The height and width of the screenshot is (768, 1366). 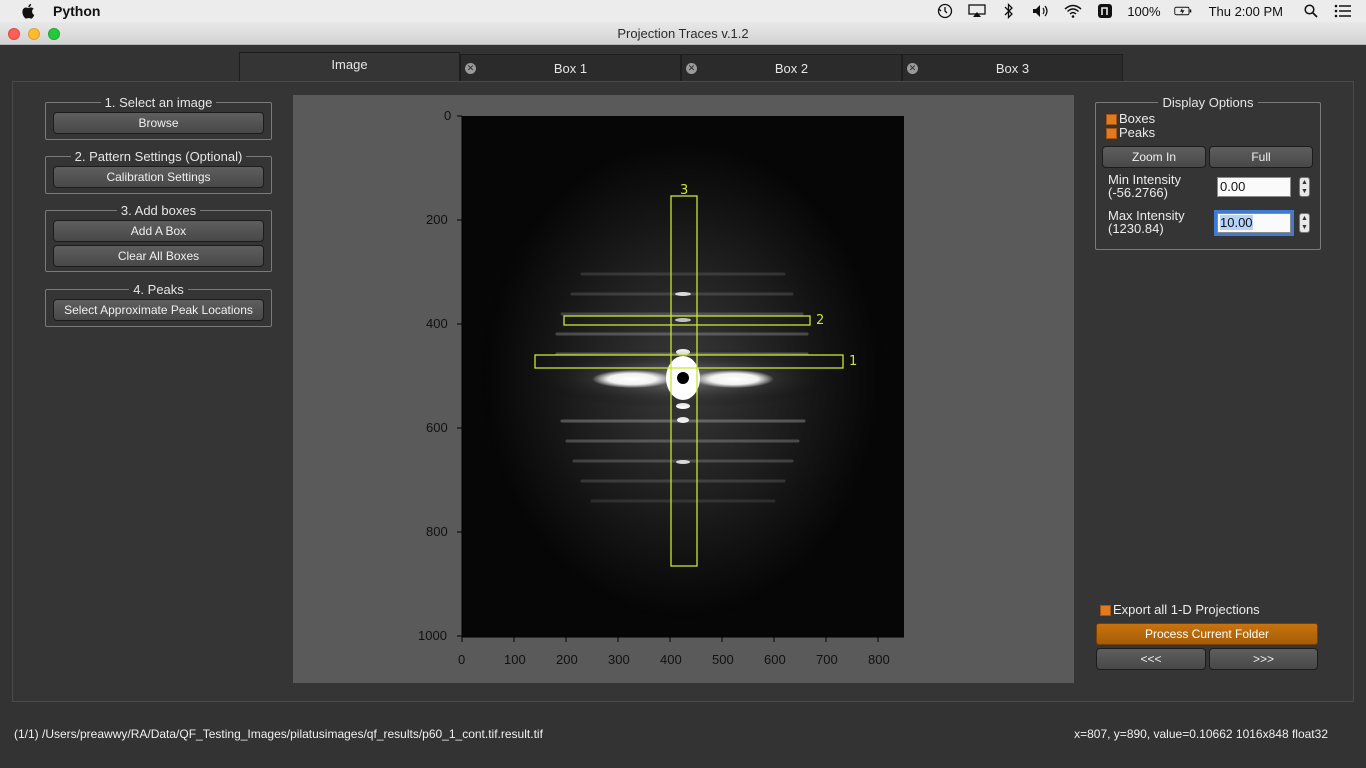 I want to click on group-title: Display Options, so click(x=1208, y=102).